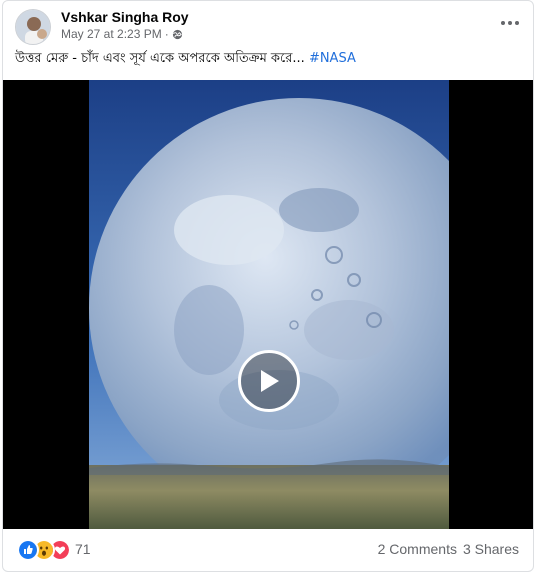 This screenshot has width=536, height=574. I want to click on play-button, so click(269, 381).